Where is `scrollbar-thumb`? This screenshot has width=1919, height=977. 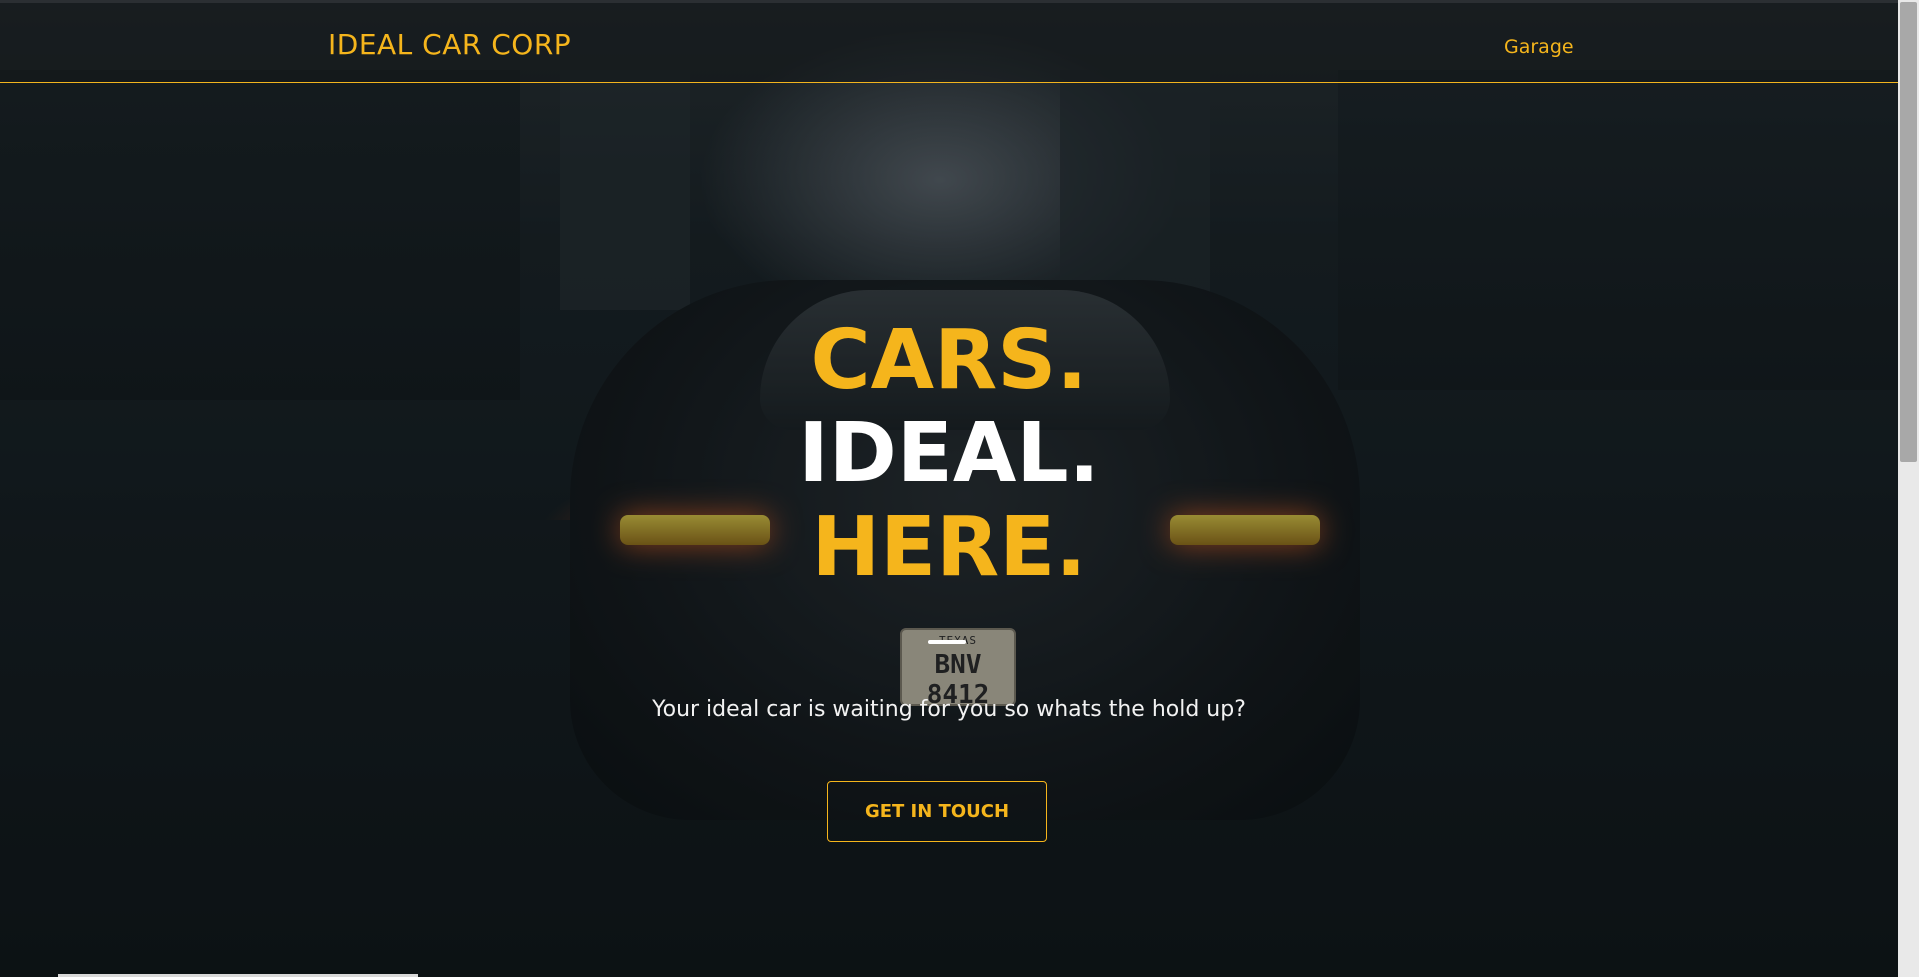 scrollbar-thumb is located at coordinates (1908, 232).